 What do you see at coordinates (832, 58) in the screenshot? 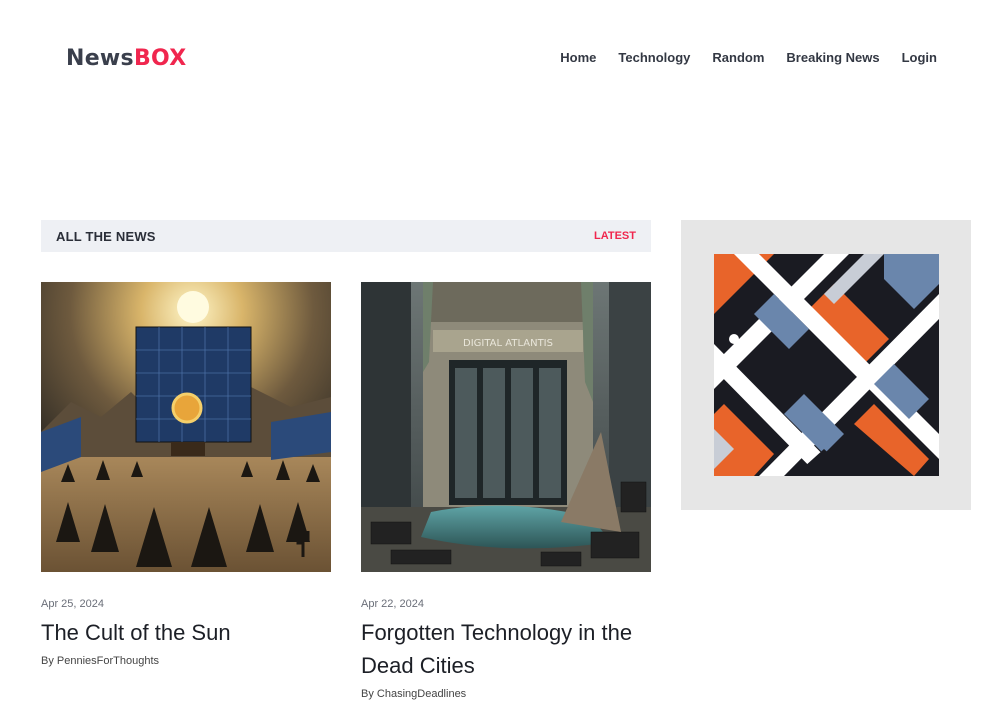
I see `nav-breaking-news: Breaking News` at bounding box center [832, 58].